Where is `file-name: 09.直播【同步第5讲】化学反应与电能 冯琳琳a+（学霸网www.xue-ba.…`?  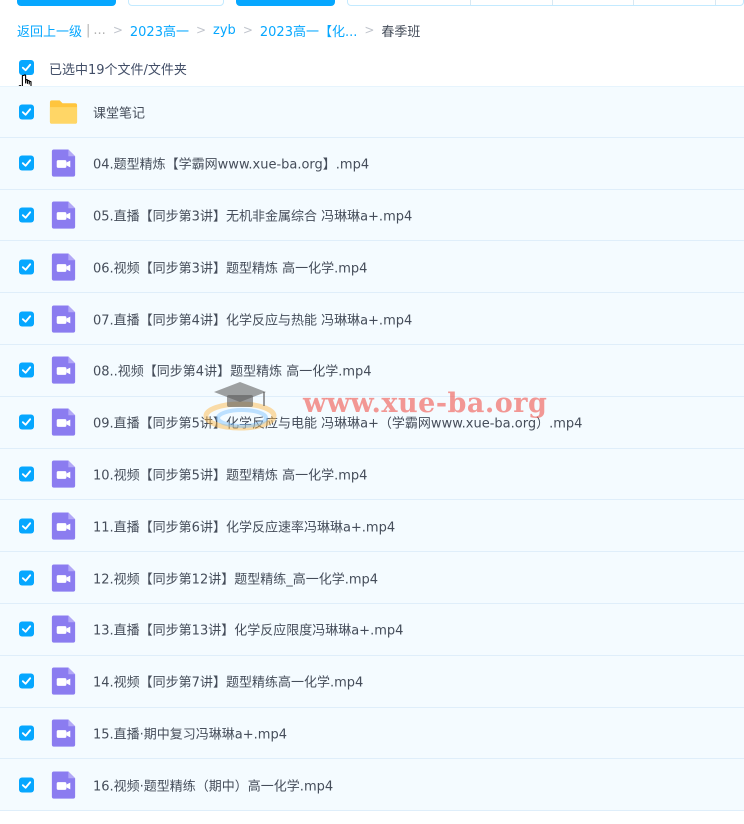 file-name: 09.直播【同步第5讲】化学反应与电能 冯琳琳a+（学霸网www.xue-ba.… is located at coordinates (337, 422).